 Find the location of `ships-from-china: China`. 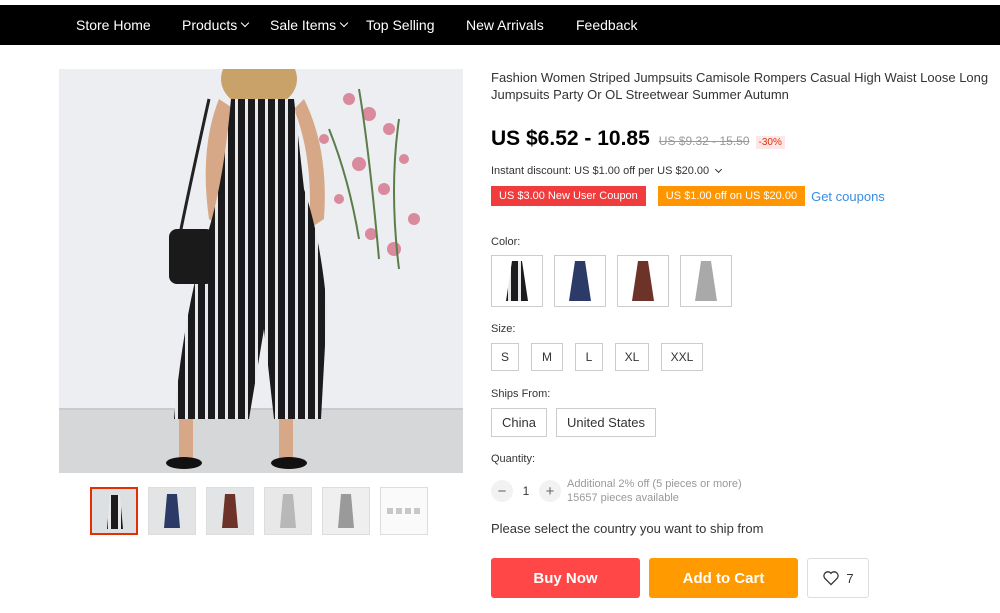

ships-from-china: China is located at coordinates (519, 422).